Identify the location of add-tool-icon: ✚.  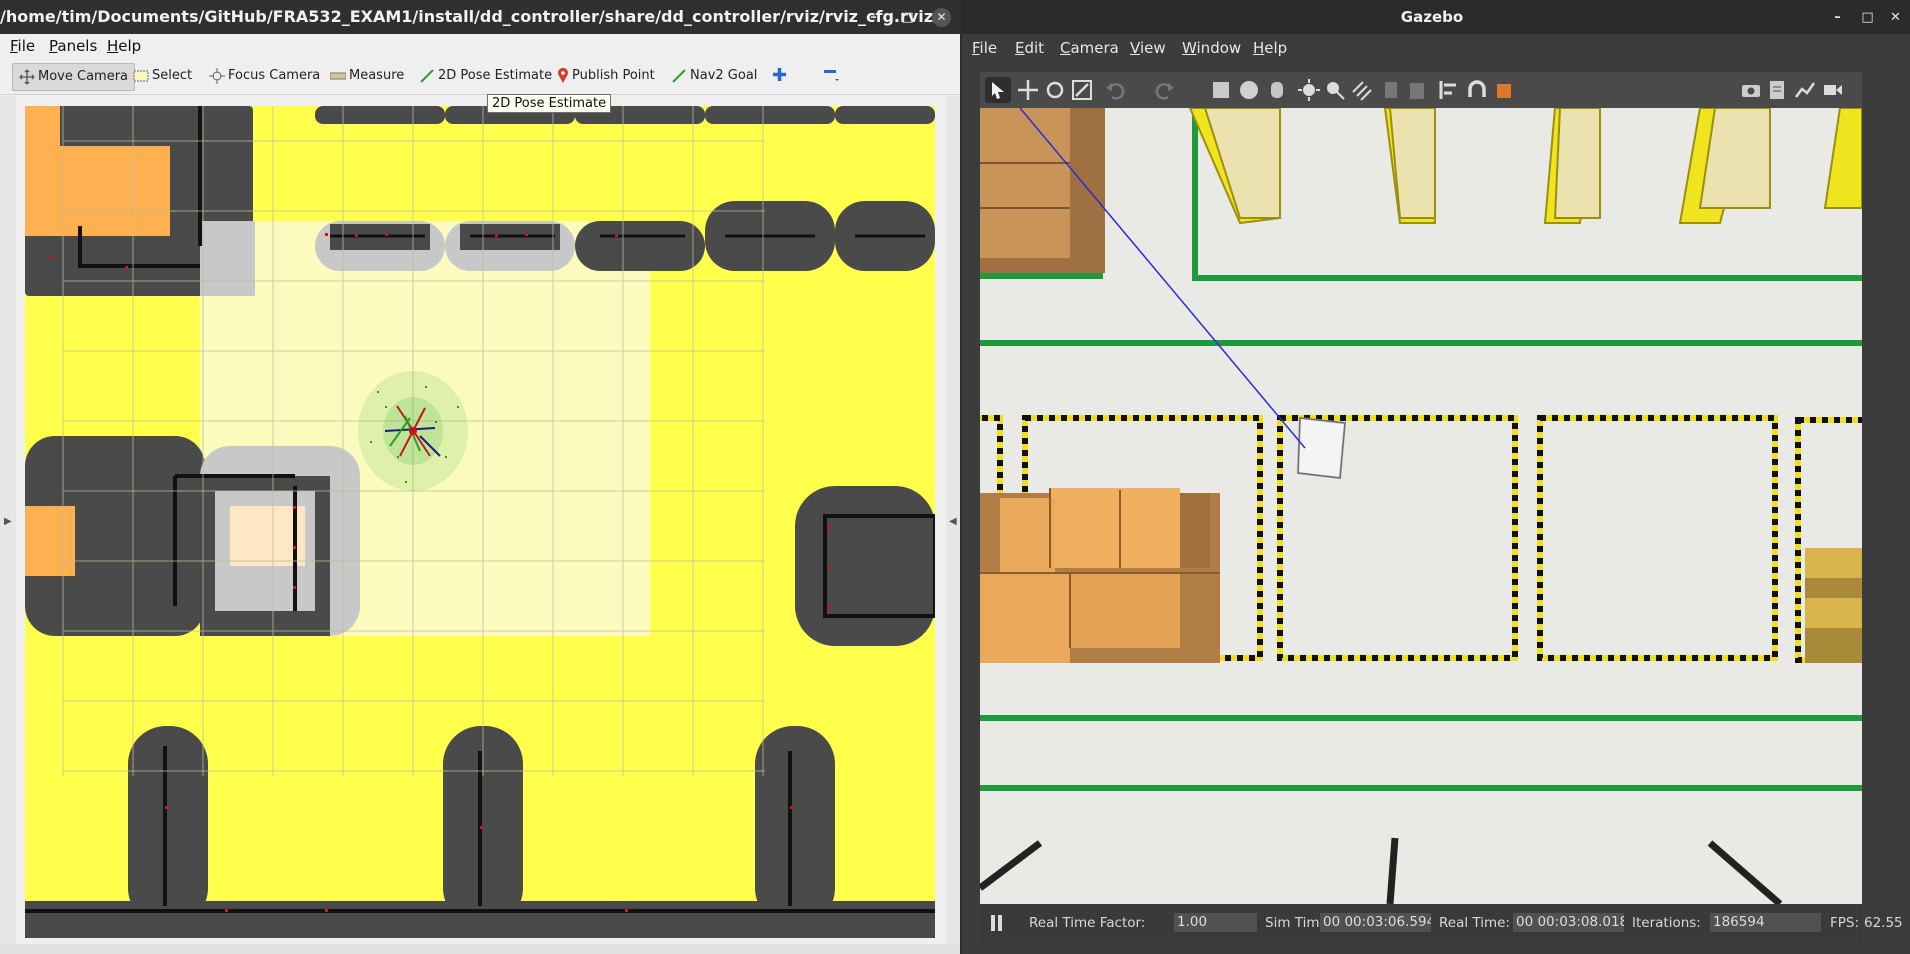
(779, 76).